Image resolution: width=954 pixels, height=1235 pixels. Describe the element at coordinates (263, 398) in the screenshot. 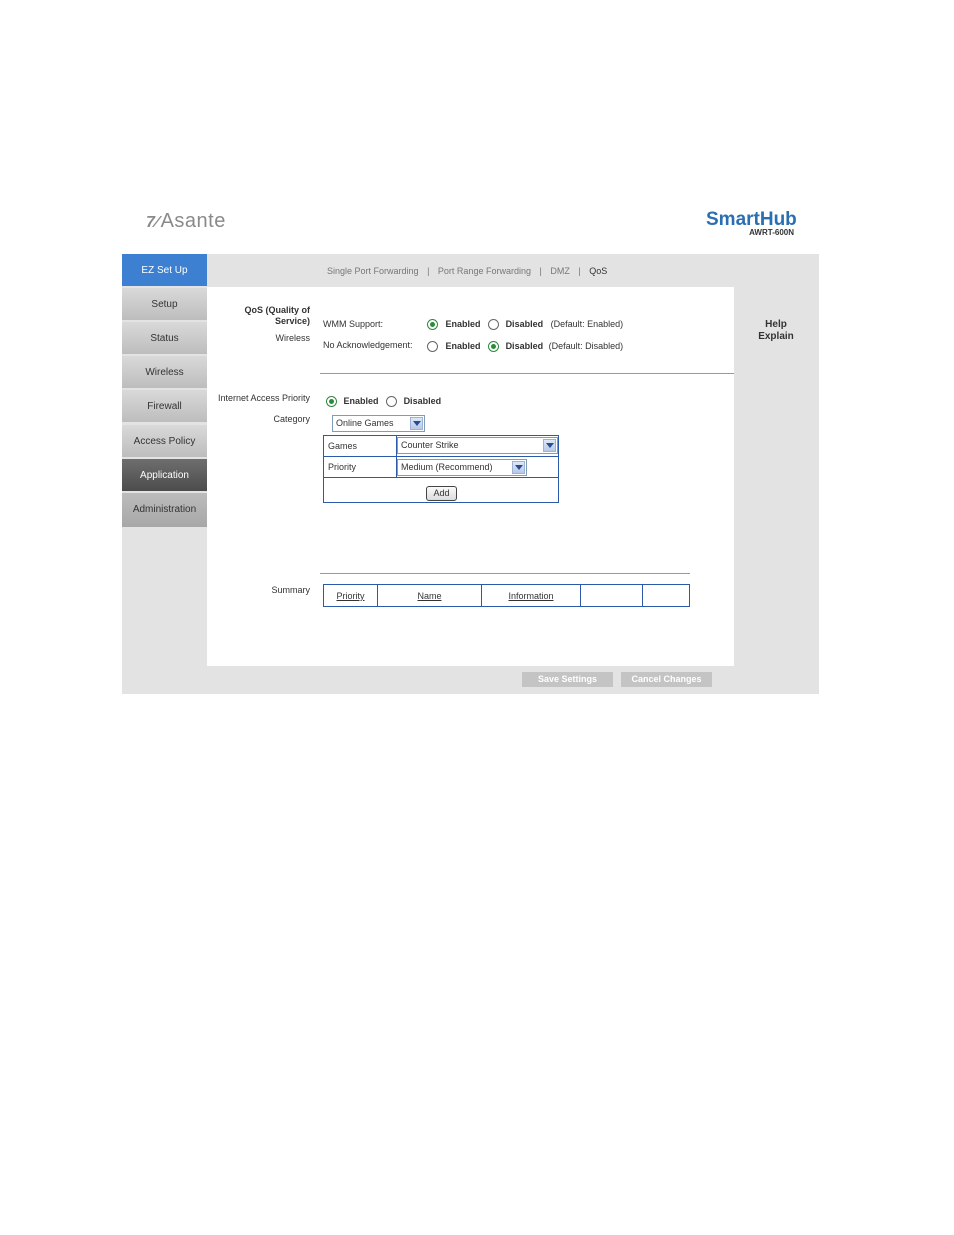

I see `internet-access-priority-label: Internet Access Priority` at that location.